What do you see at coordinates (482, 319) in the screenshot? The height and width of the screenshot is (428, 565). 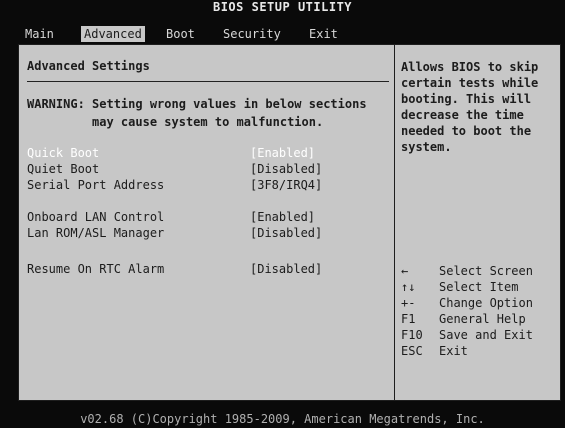 I see `key-desc: General Help` at bounding box center [482, 319].